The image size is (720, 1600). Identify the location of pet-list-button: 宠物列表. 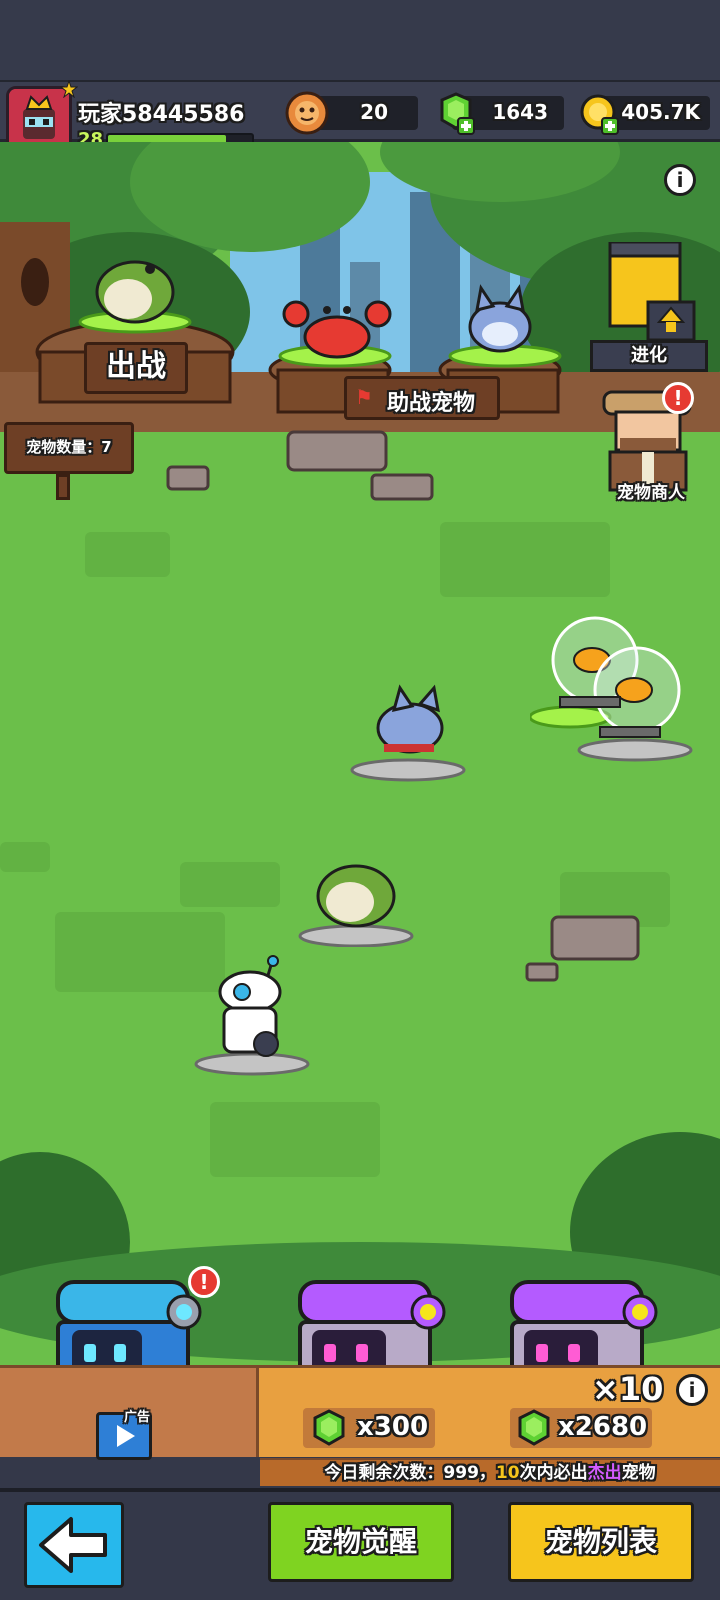
(601, 1542).